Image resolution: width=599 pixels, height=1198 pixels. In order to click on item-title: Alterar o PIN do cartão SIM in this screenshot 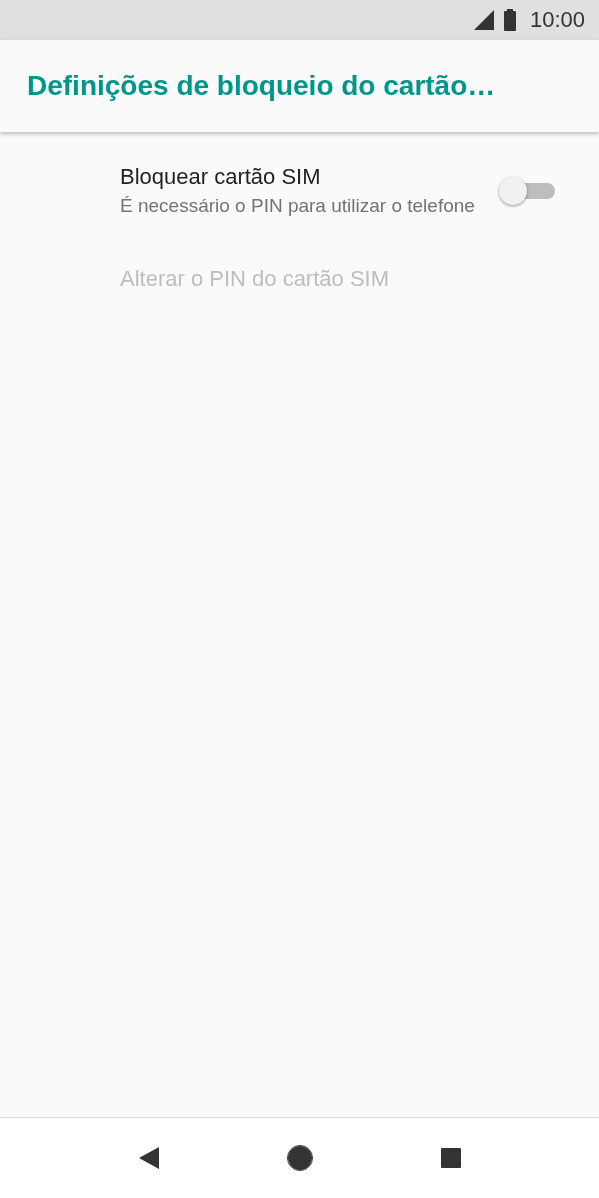, I will do `click(254, 279)`.